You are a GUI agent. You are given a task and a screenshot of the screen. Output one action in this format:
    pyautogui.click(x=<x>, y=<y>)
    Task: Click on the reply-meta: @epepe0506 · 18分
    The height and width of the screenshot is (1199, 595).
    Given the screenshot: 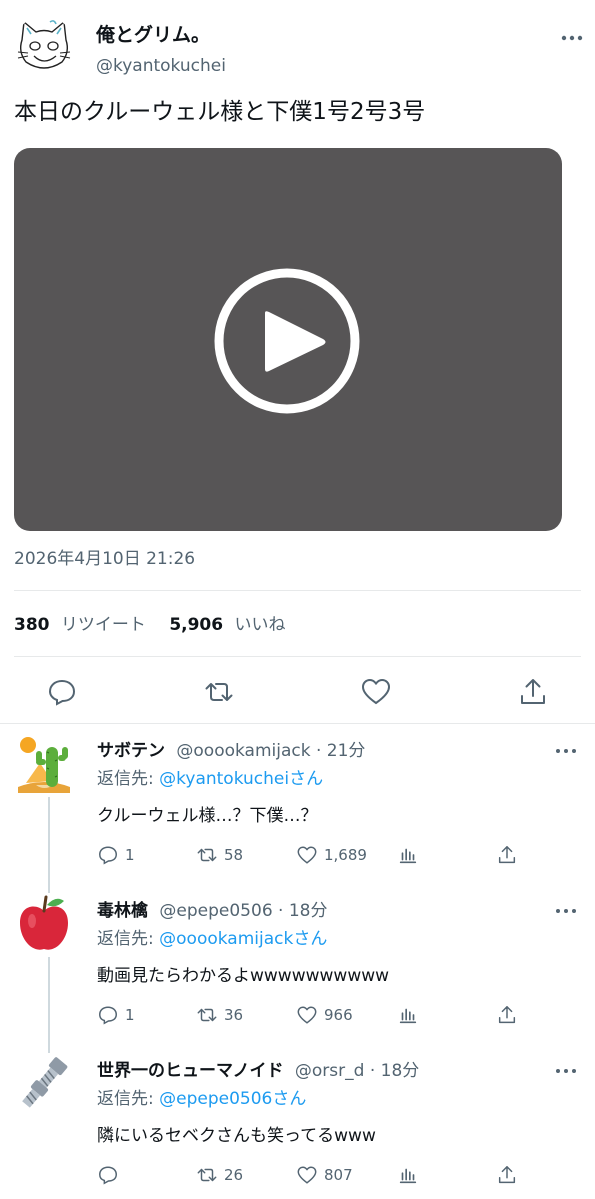 What is the action you would take?
    pyautogui.click(x=243, y=911)
    